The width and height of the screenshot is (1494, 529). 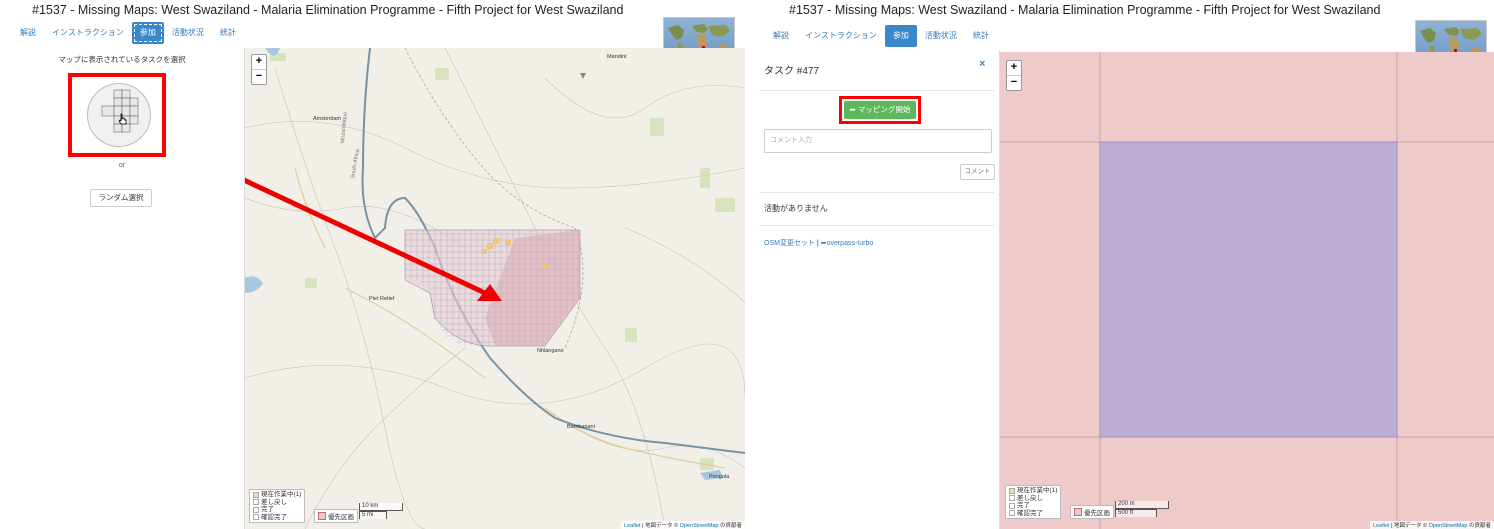 I want to click on task-selection-sidebar: マップに表示されているタスクを選択 or ランダム選択, so click(x=122, y=288).